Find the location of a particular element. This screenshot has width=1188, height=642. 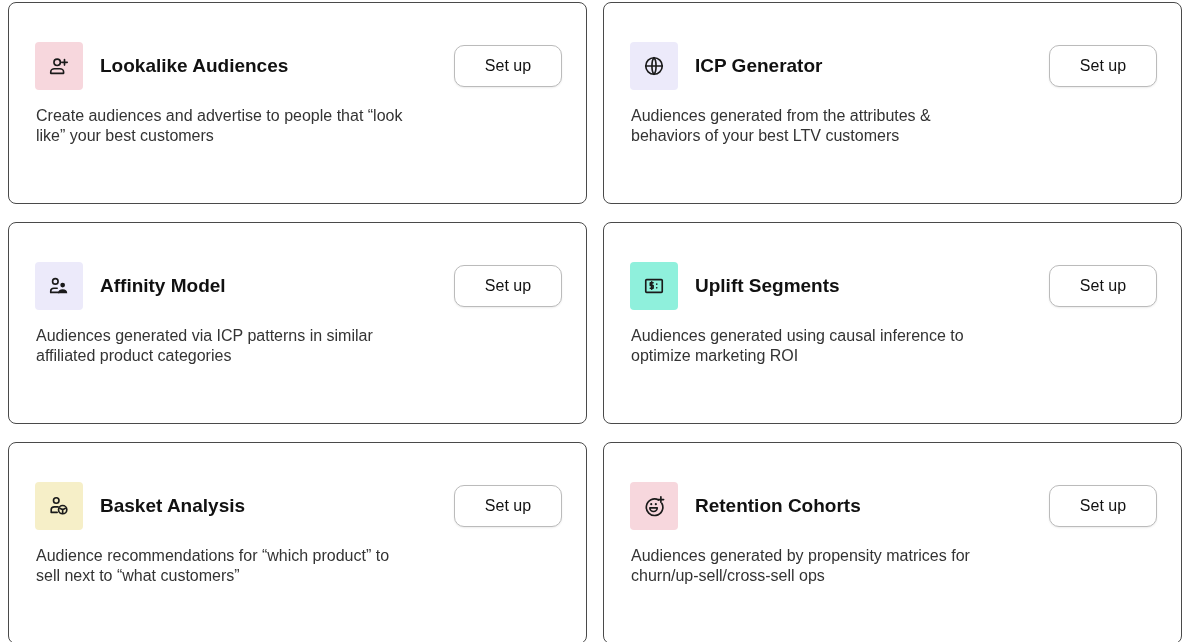

card-description: Create audiences and advertise to people that “look like” your best customers is located at coordinates (220, 126).